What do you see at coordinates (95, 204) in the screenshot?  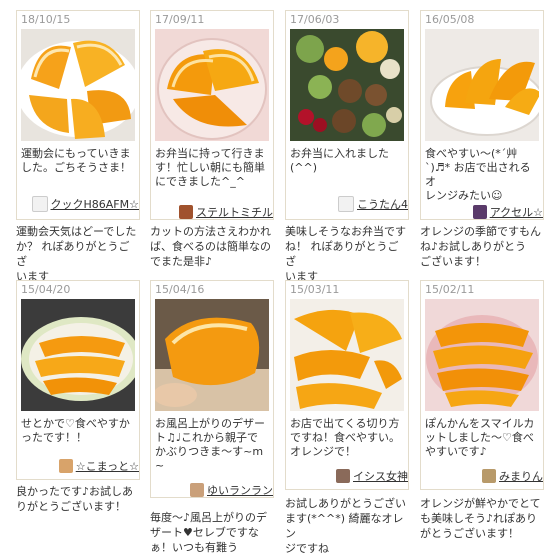 I see `user-name-link: クックH86AFM☆` at bounding box center [95, 204].